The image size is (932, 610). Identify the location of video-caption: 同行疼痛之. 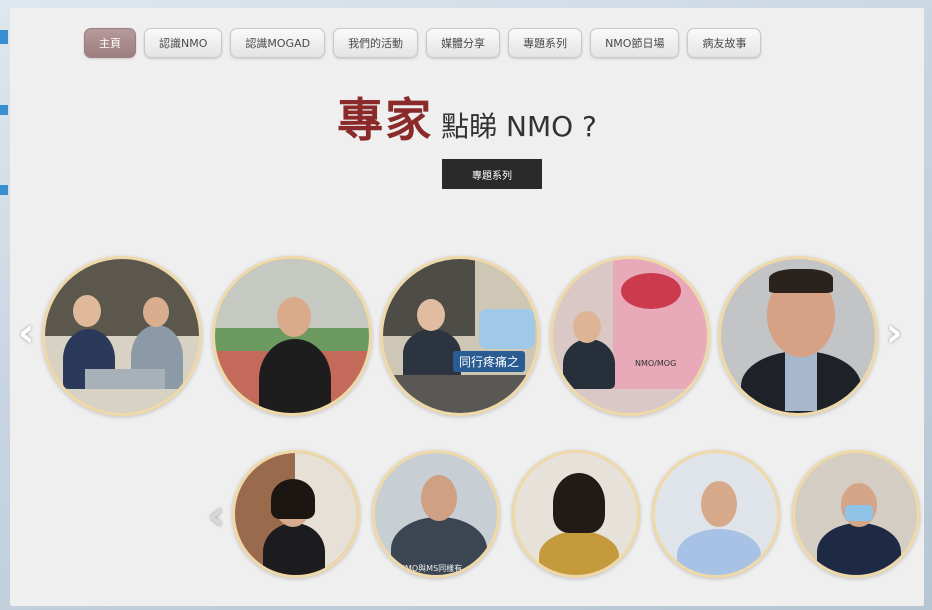
(489, 361).